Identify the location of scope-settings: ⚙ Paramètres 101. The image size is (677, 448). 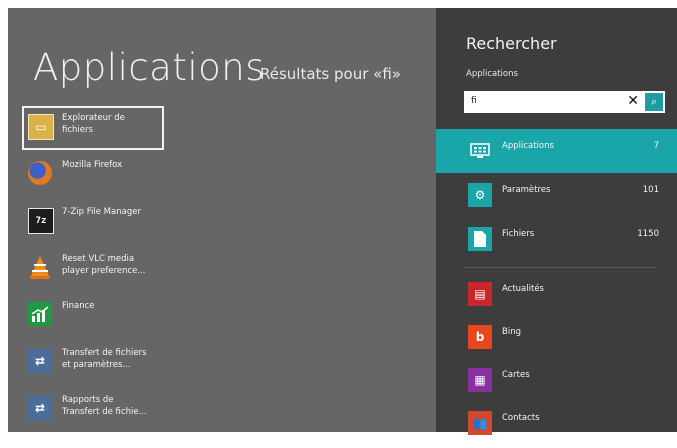
(556, 195).